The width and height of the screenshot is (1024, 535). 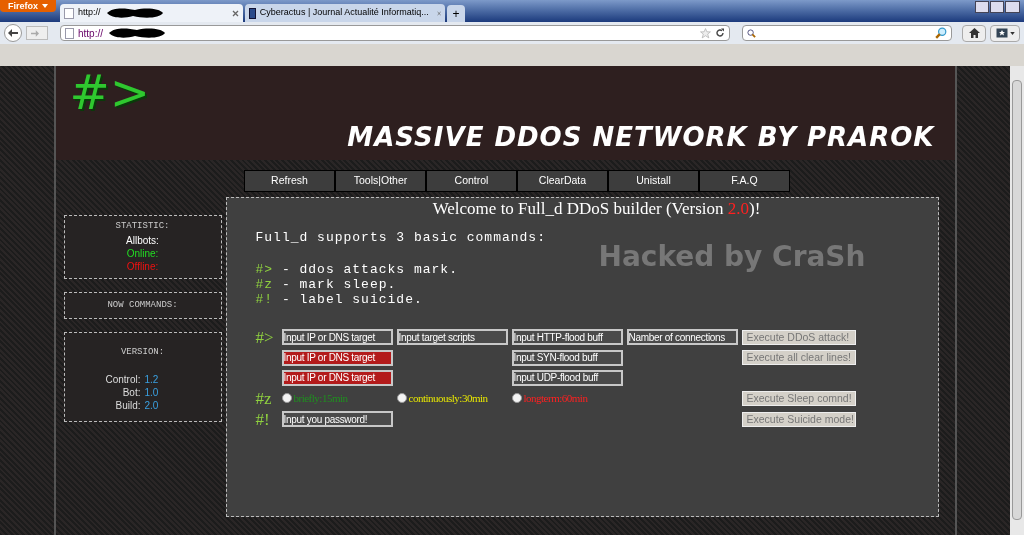 What do you see at coordinates (90, 33) in the screenshot?
I see `url-text: http://` at bounding box center [90, 33].